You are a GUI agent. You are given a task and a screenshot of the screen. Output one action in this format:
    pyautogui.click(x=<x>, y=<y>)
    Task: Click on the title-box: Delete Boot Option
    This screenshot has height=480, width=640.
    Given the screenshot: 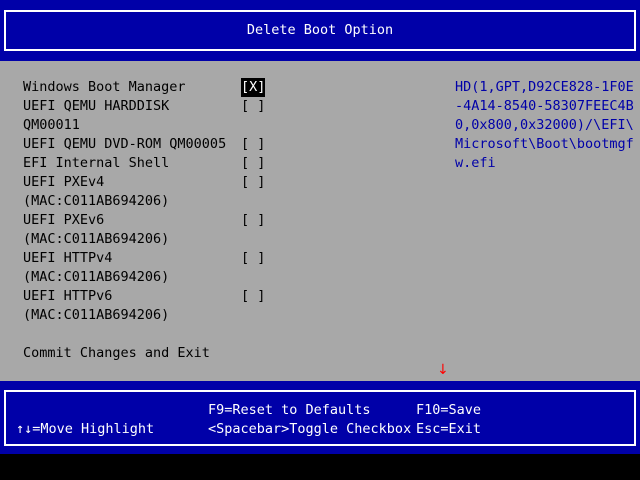 What is the action you would take?
    pyautogui.click(x=320, y=30)
    